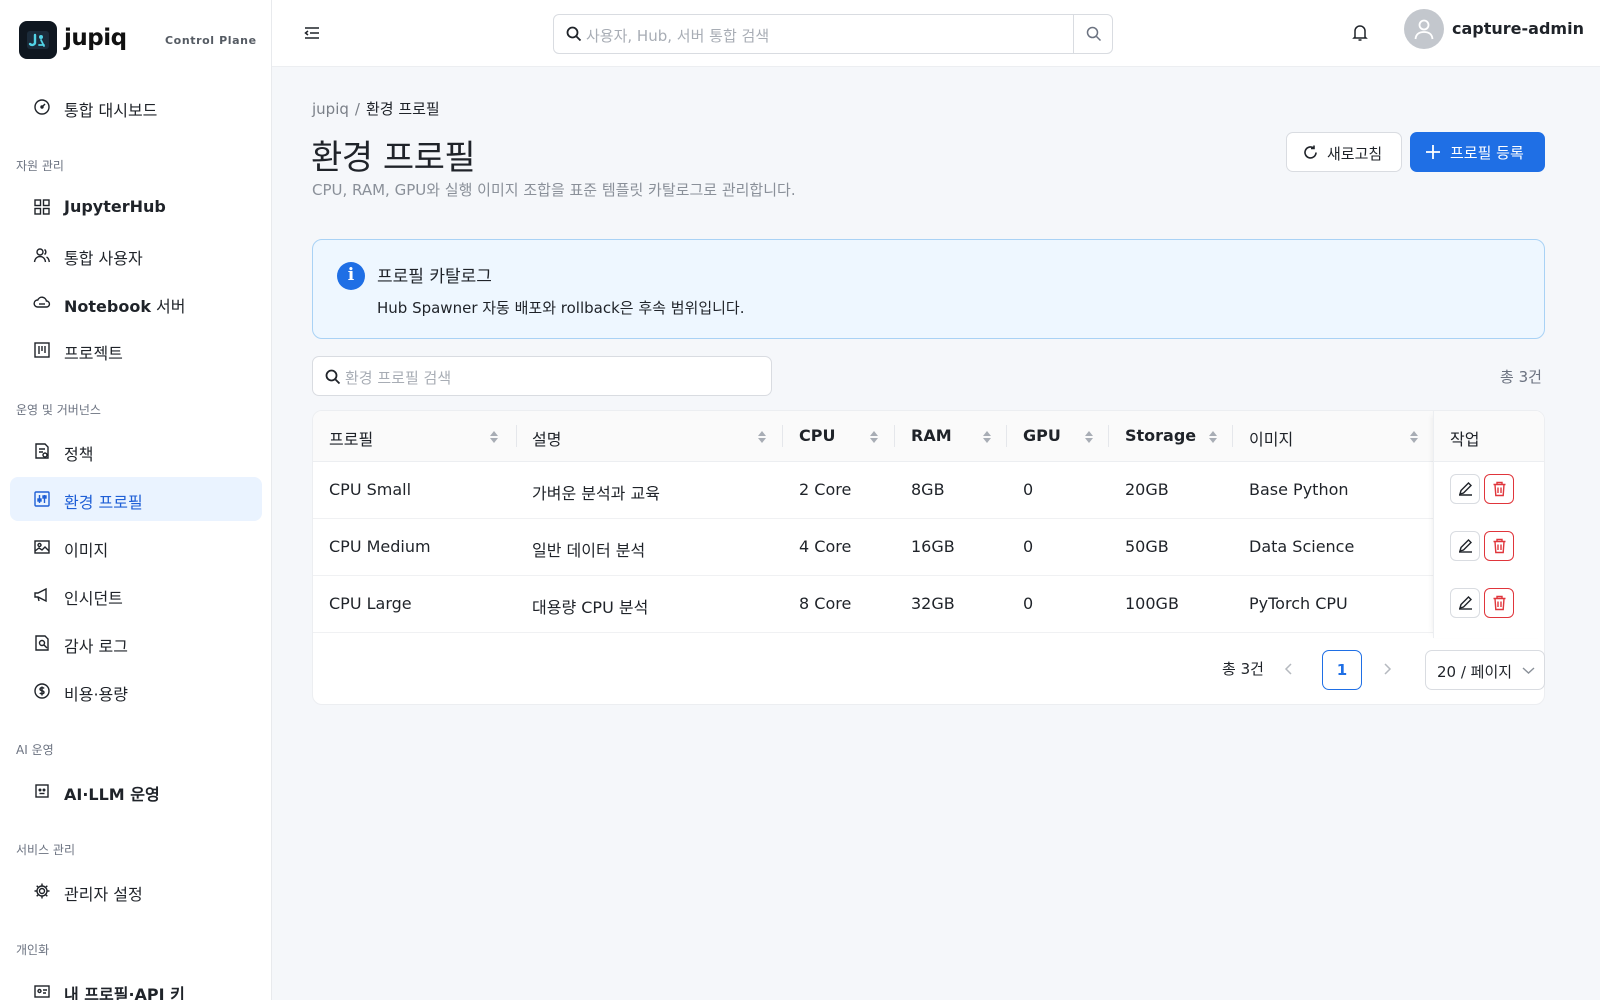  What do you see at coordinates (42, 107) in the screenshot?
I see `gauge-icon` at bounding box center [42, 107].